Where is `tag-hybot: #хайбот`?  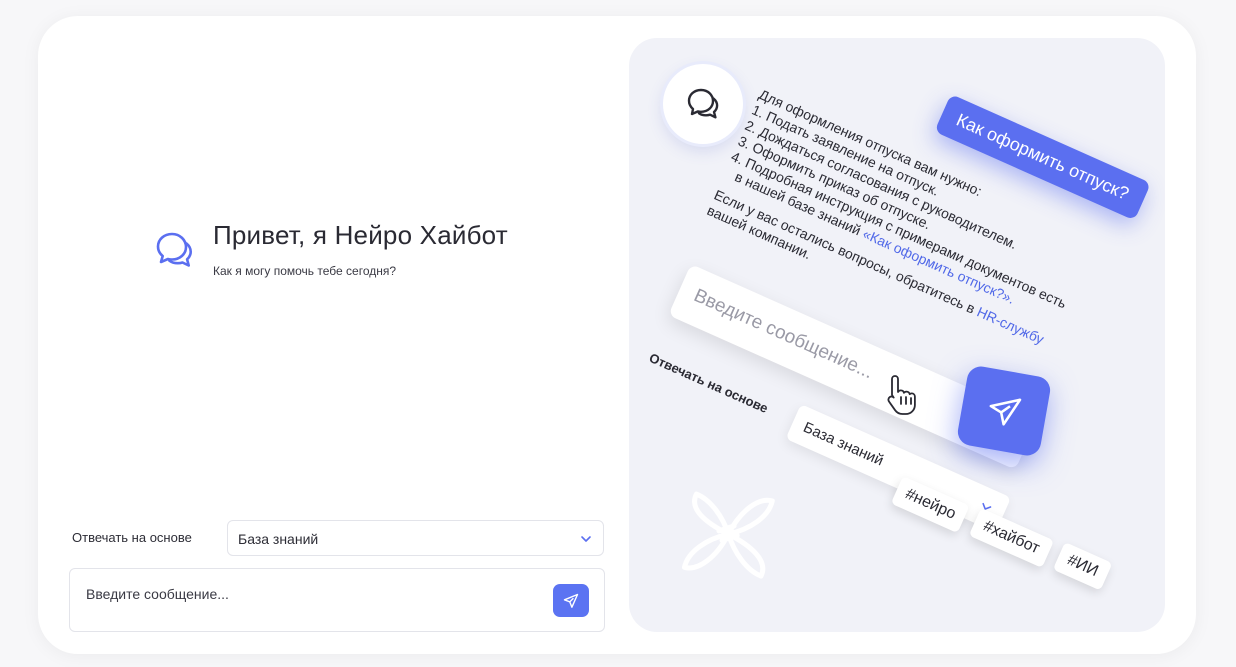 tag-hybot: #хайбот is located at coordinates (1011, 538).